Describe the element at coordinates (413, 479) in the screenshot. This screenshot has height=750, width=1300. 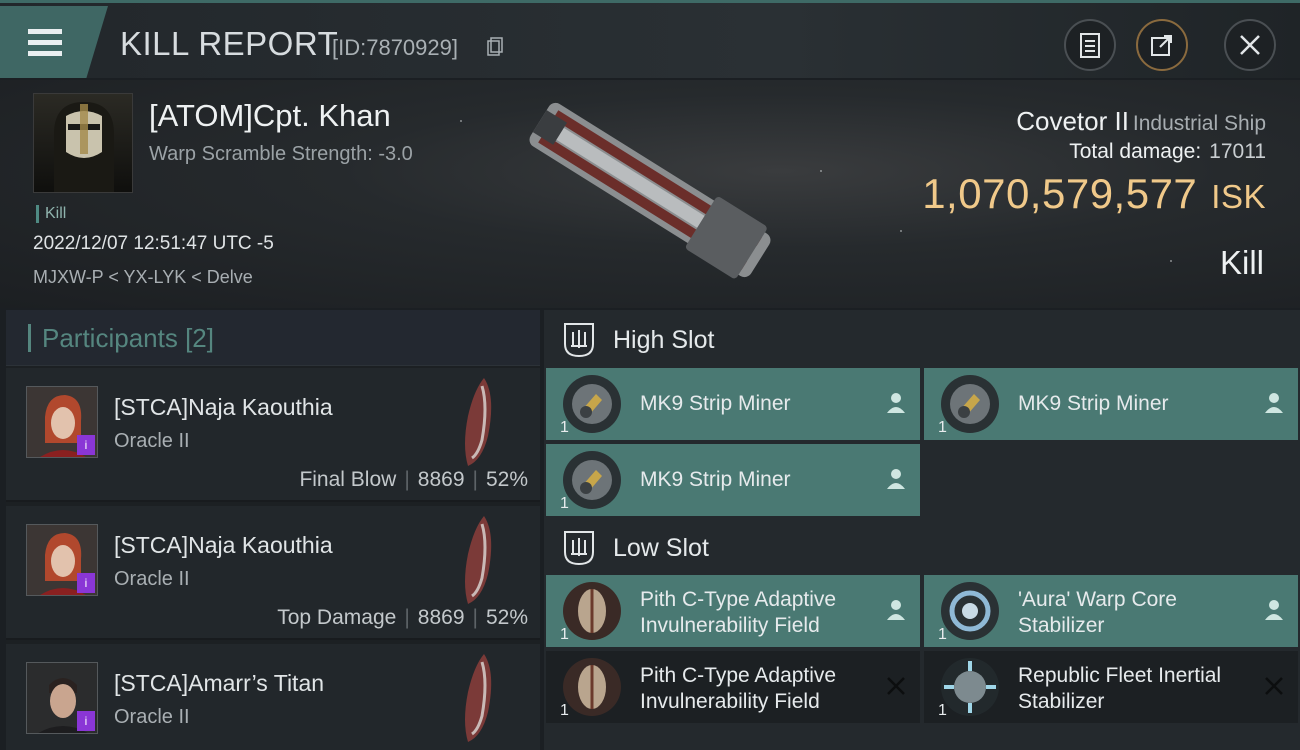
I see `participant-stats: Final Blow | 8869 | 52%` at that location.